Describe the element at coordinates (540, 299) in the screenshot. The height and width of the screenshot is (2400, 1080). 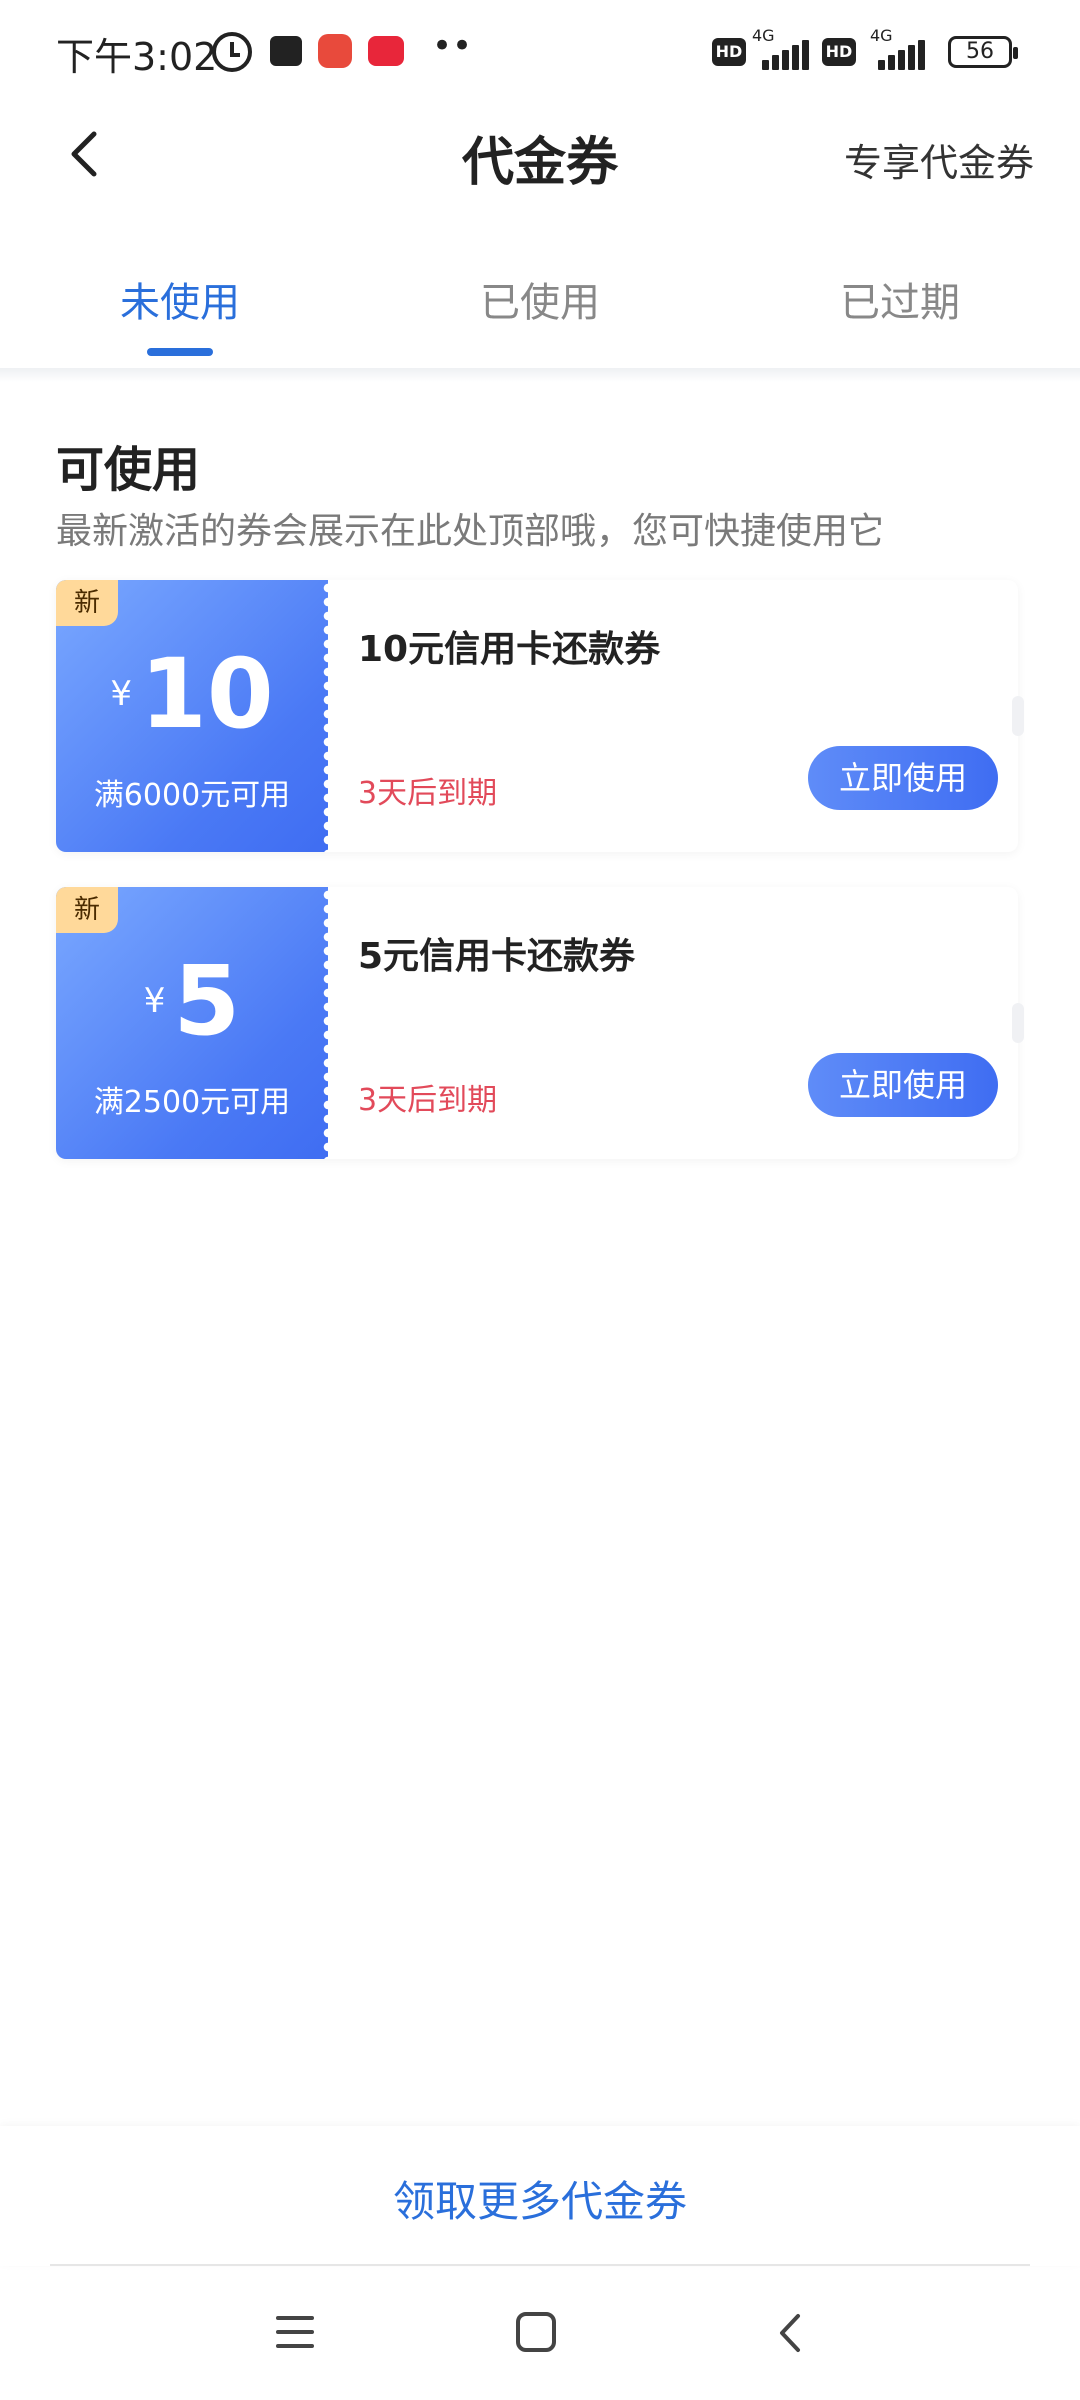
I see `tab-used: 已使用` at that location.